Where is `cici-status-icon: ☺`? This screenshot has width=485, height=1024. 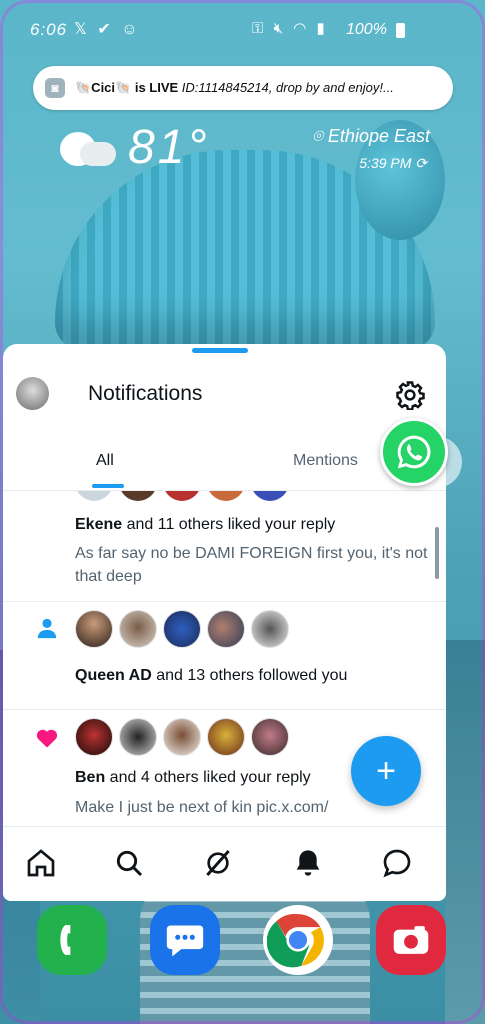
cici-status-icon: ☺ is located at coordinates (129, 29).